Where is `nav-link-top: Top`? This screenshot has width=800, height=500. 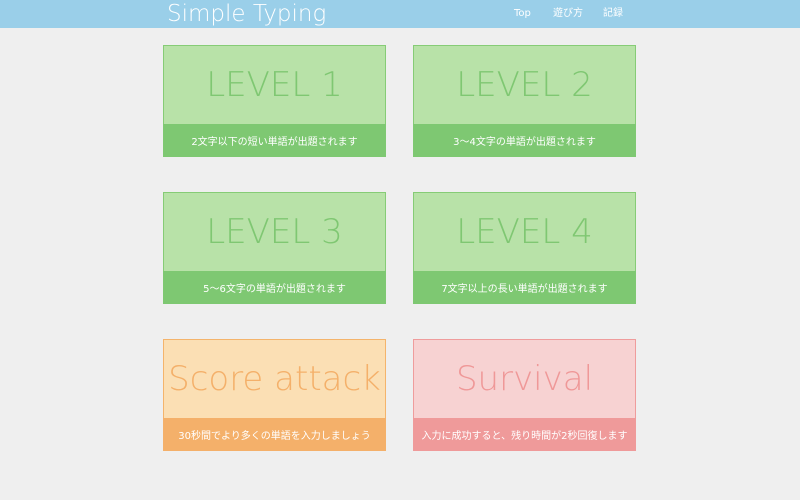
nav-link-top: Top is located at coordinates (522, 14).